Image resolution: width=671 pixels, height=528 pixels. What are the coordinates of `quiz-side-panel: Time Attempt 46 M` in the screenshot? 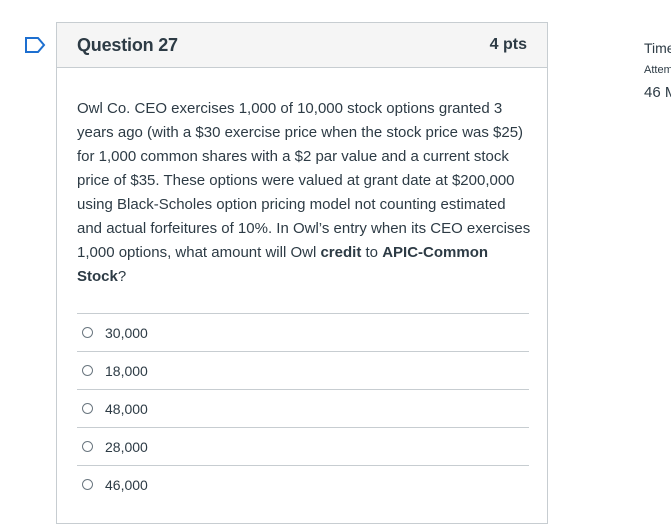 It's located at (657, 70).